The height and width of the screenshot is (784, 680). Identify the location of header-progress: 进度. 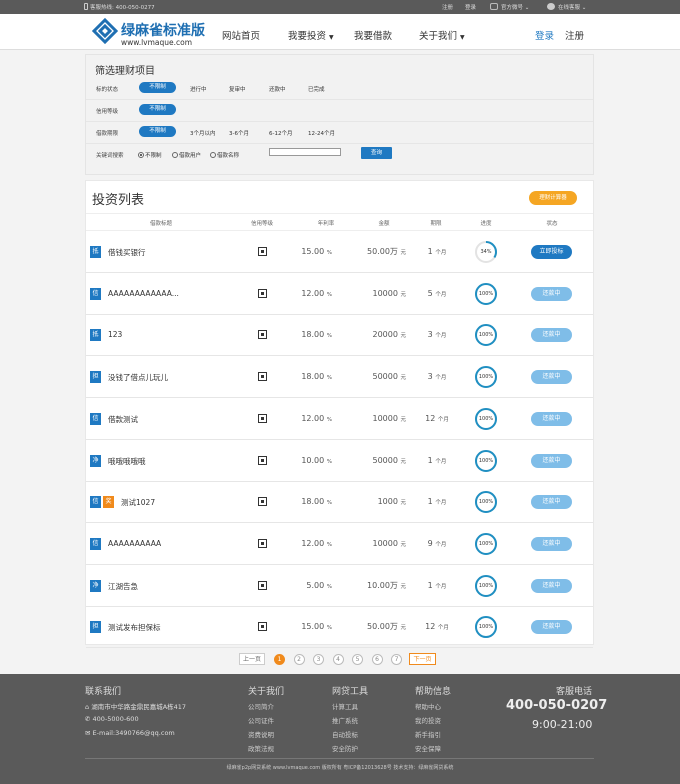
(486, 224).